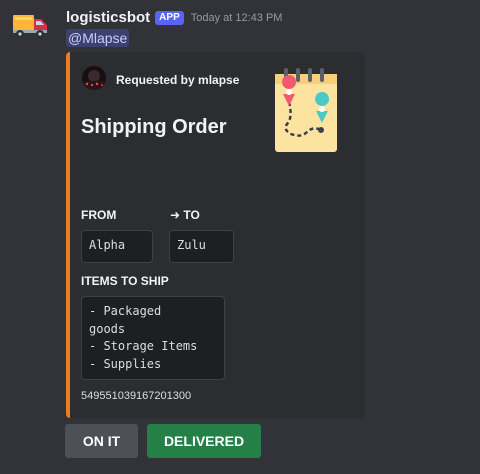 Image resolution: width=480 pixels, height=474 pixels. What do you see at coordinates (94, 78) in the screenshot?
I see `author-avatar` at bounding box center [94, 78].